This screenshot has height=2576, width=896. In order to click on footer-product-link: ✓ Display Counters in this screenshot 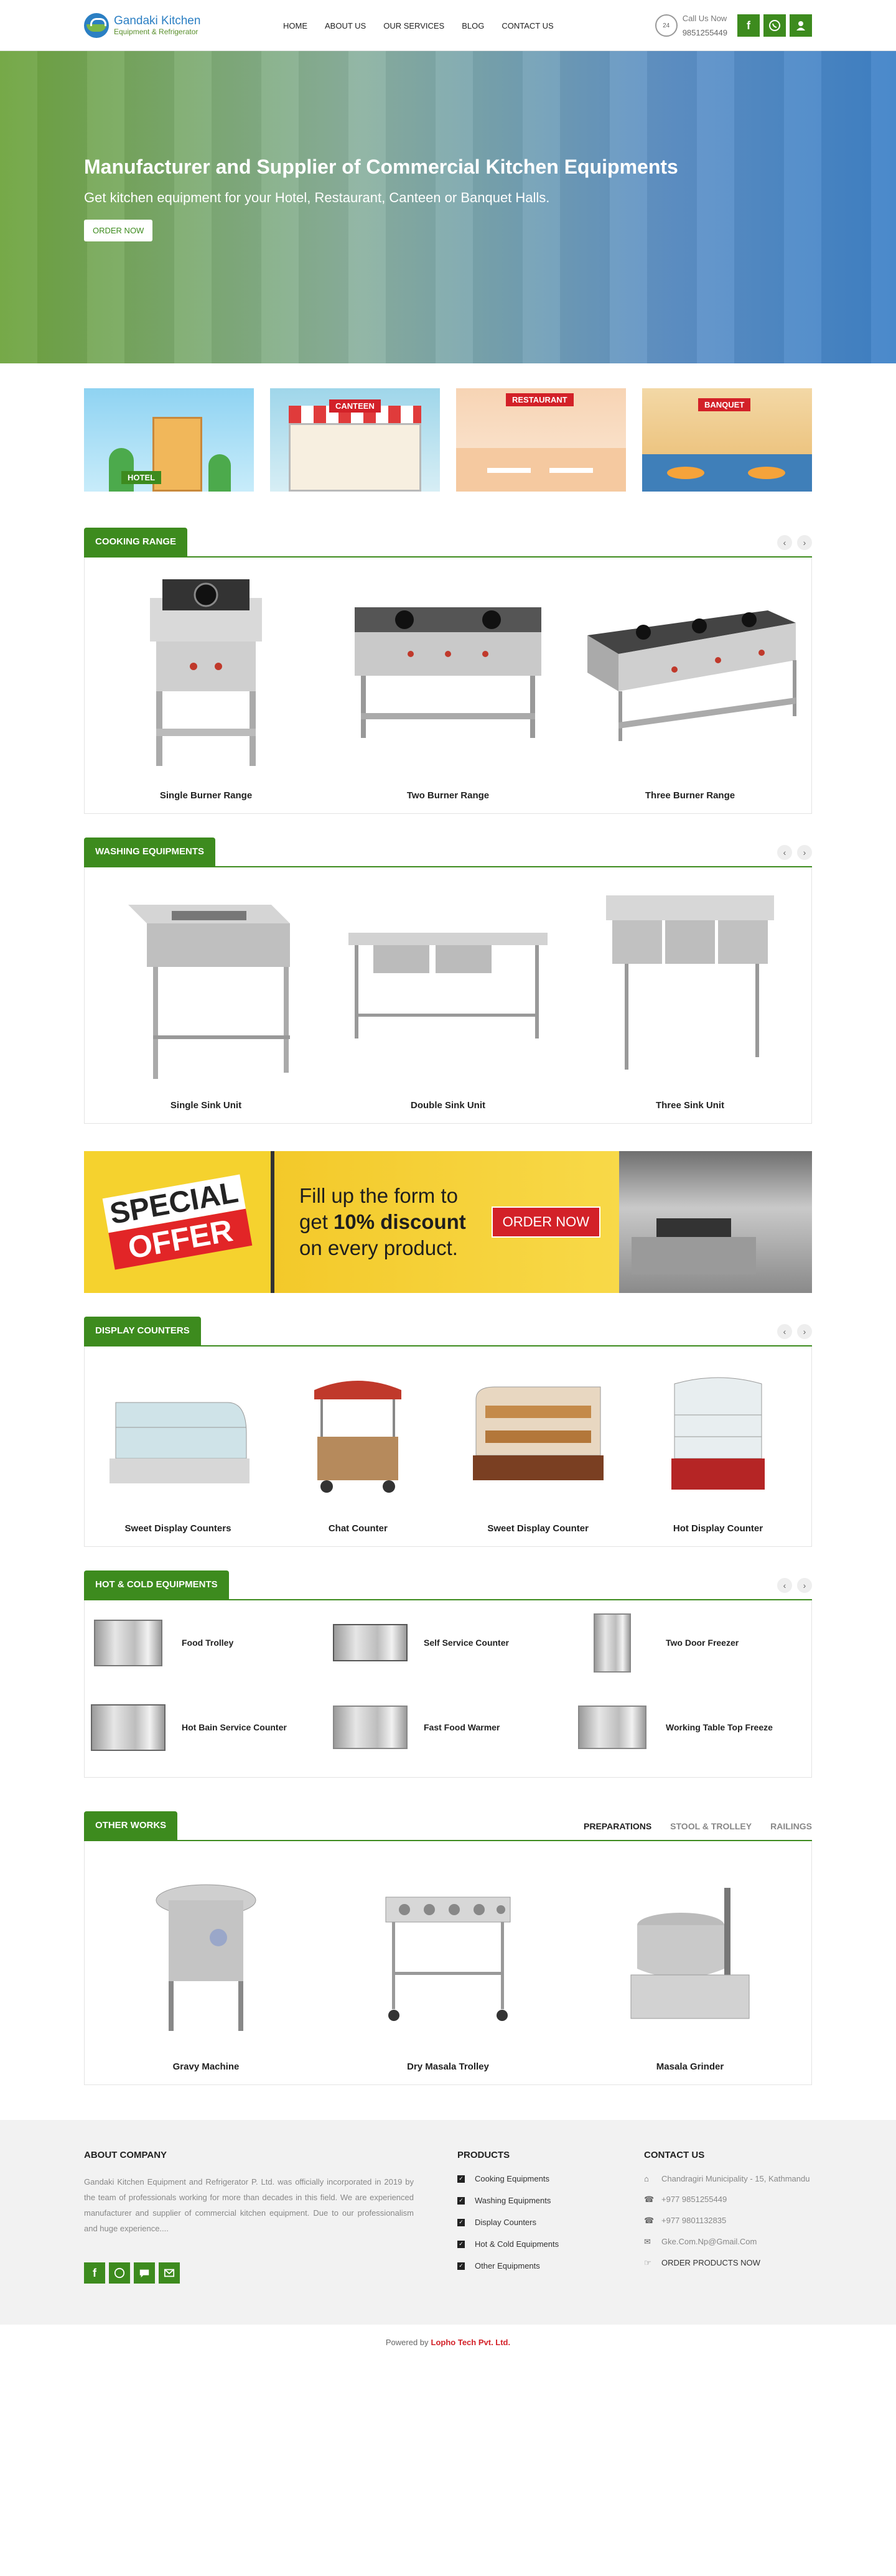, I will do `click(550, 2222)`.